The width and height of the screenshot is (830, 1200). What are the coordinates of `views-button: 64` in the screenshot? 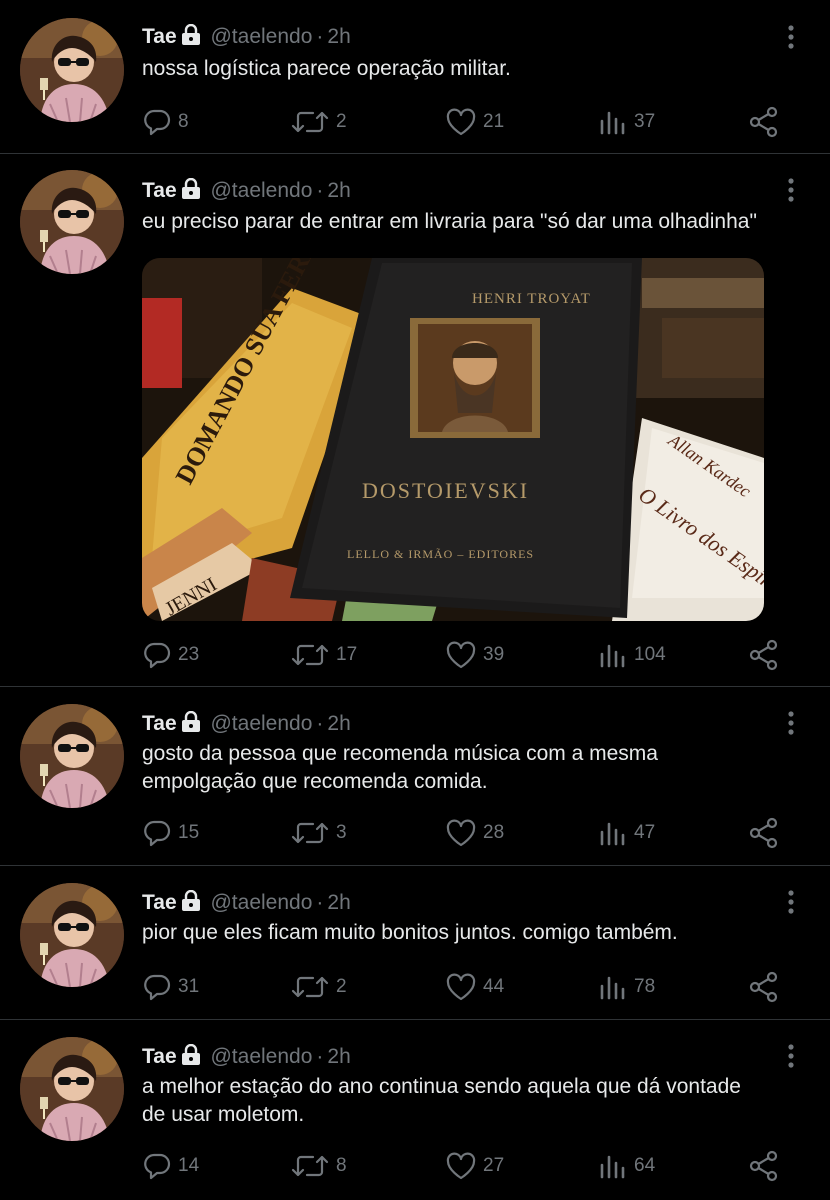 It's located at (626, 1166).